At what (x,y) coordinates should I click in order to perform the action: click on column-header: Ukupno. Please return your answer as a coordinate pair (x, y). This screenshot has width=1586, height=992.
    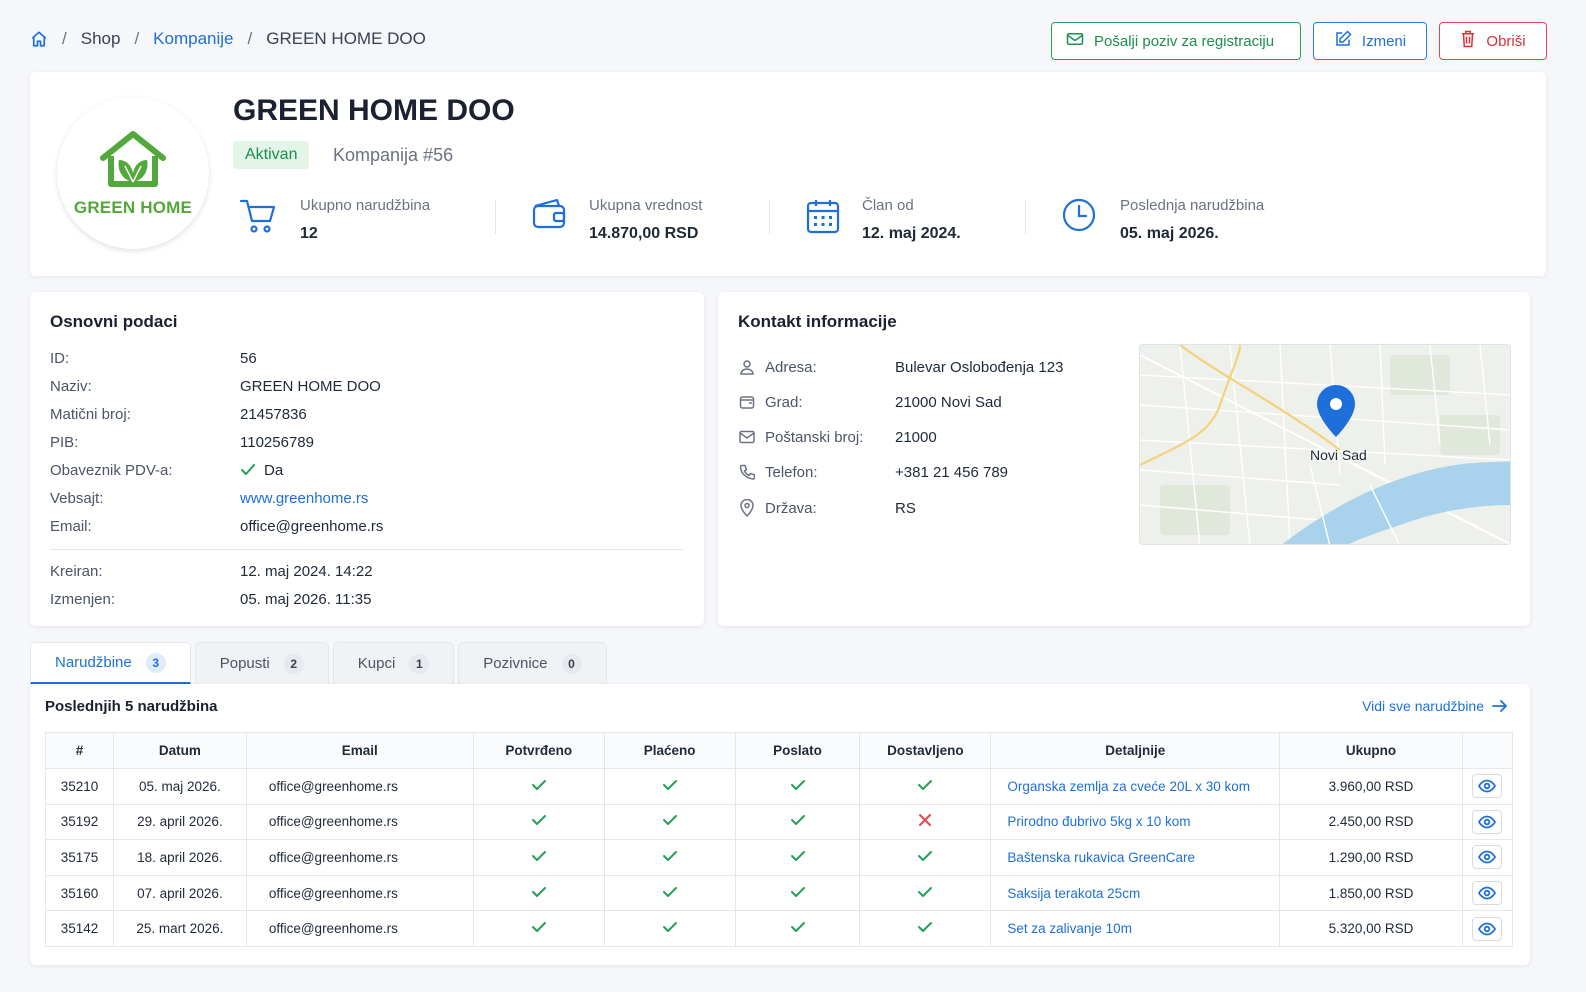
    Looking at the image, I should click on (1371, 750).